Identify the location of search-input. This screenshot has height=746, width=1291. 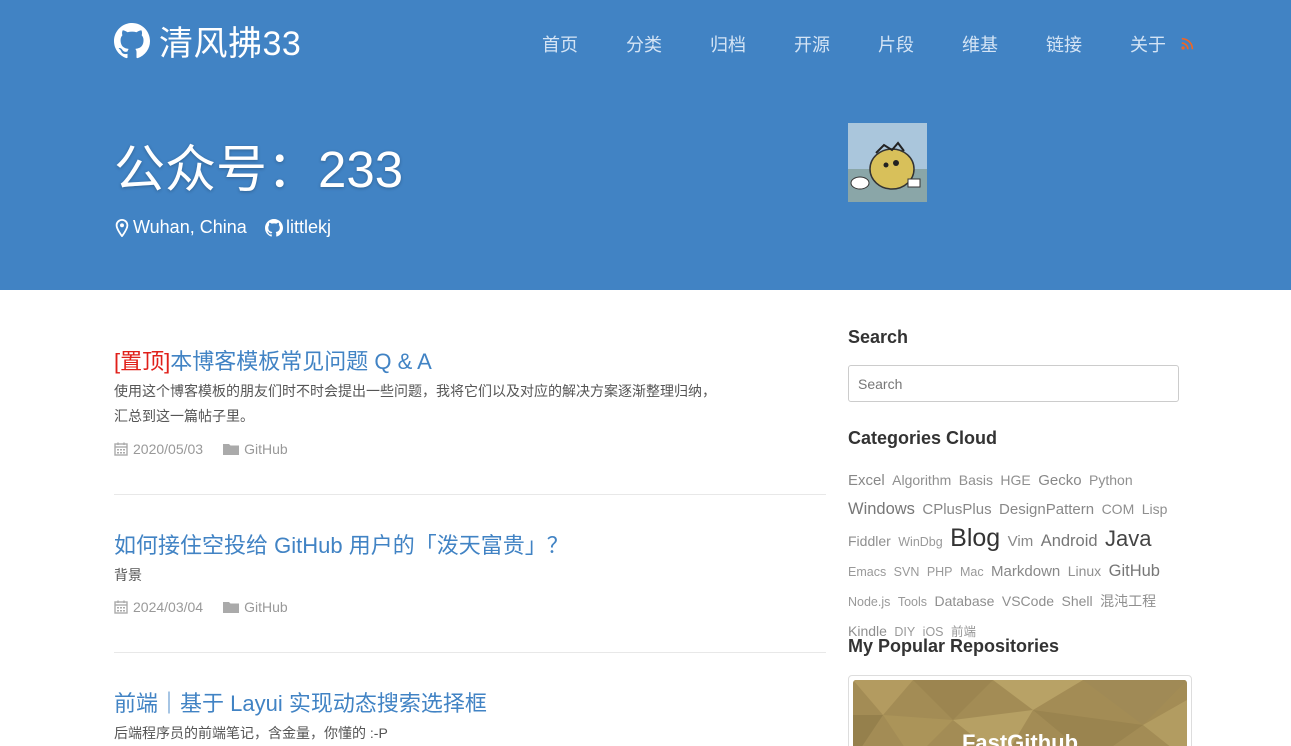
(1013, 383).